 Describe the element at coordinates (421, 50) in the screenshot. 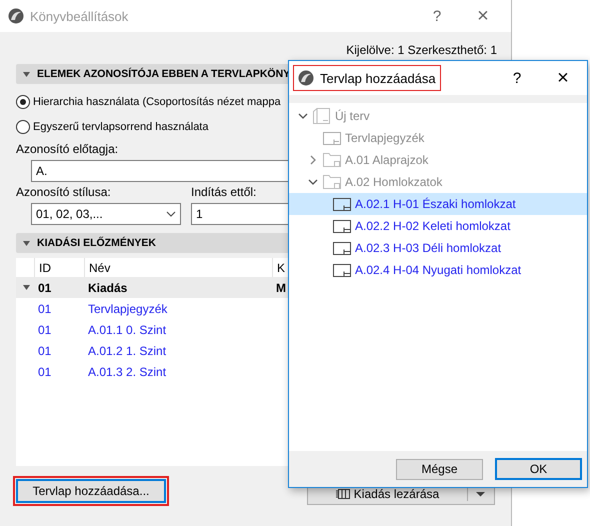

I see `selection-info: Kijelölve: 1 Szerkeszthető: 1` at that location.